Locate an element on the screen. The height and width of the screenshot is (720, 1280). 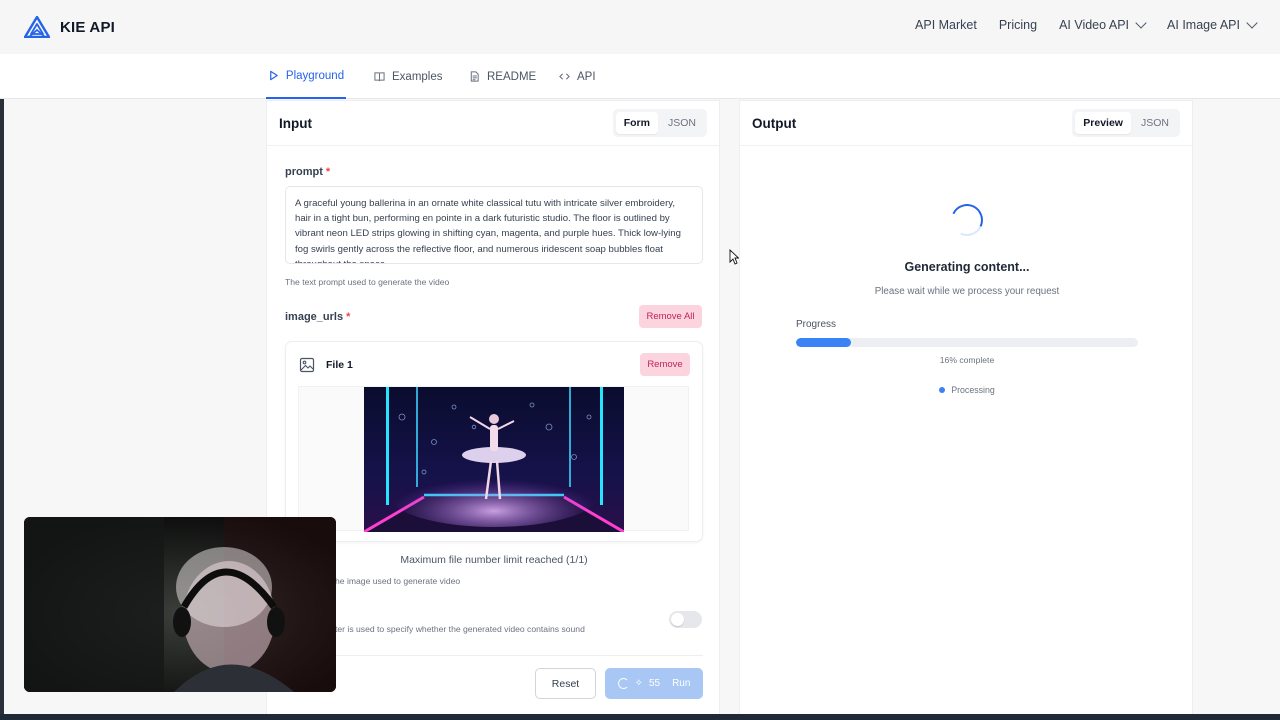
ballerina-image-thumbnail is located at coordinates (494, 459).